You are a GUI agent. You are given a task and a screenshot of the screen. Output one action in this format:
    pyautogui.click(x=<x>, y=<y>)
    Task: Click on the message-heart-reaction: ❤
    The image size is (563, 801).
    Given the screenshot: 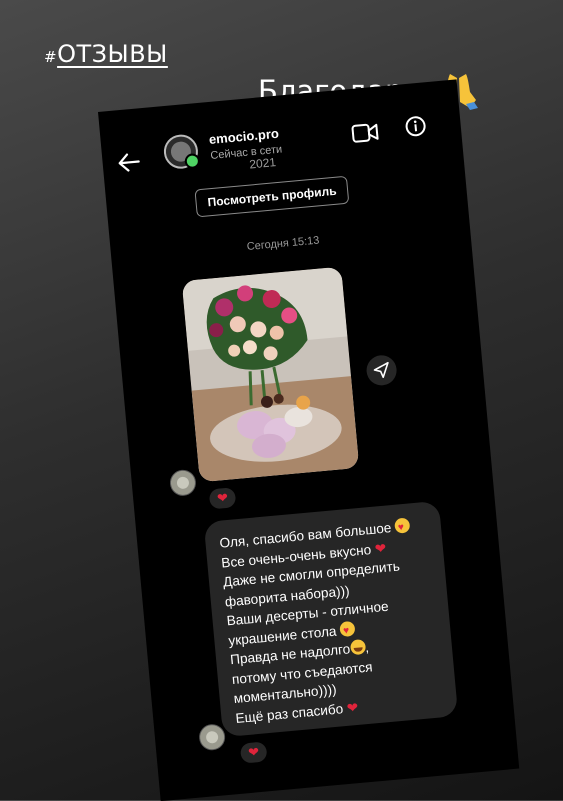 What is the action you would take?
    pyautogui.click(x=253, y=752)
    